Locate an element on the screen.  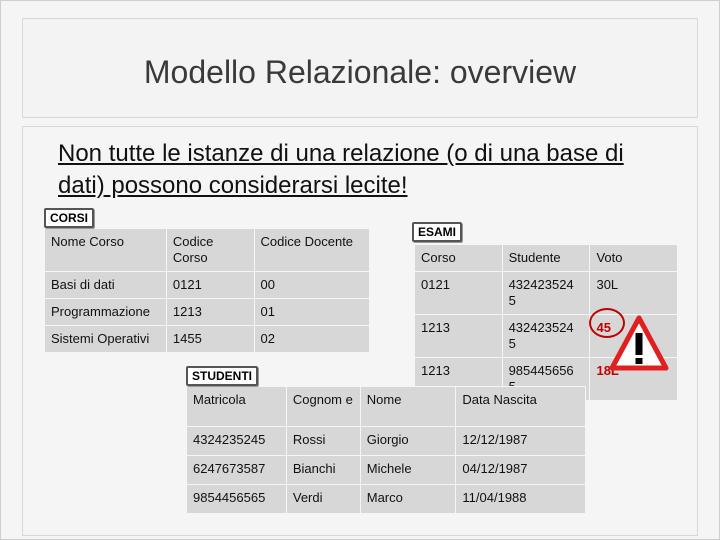
table-row: Sistemi Operativi 1455 02 is located at coordinates (207, 339).